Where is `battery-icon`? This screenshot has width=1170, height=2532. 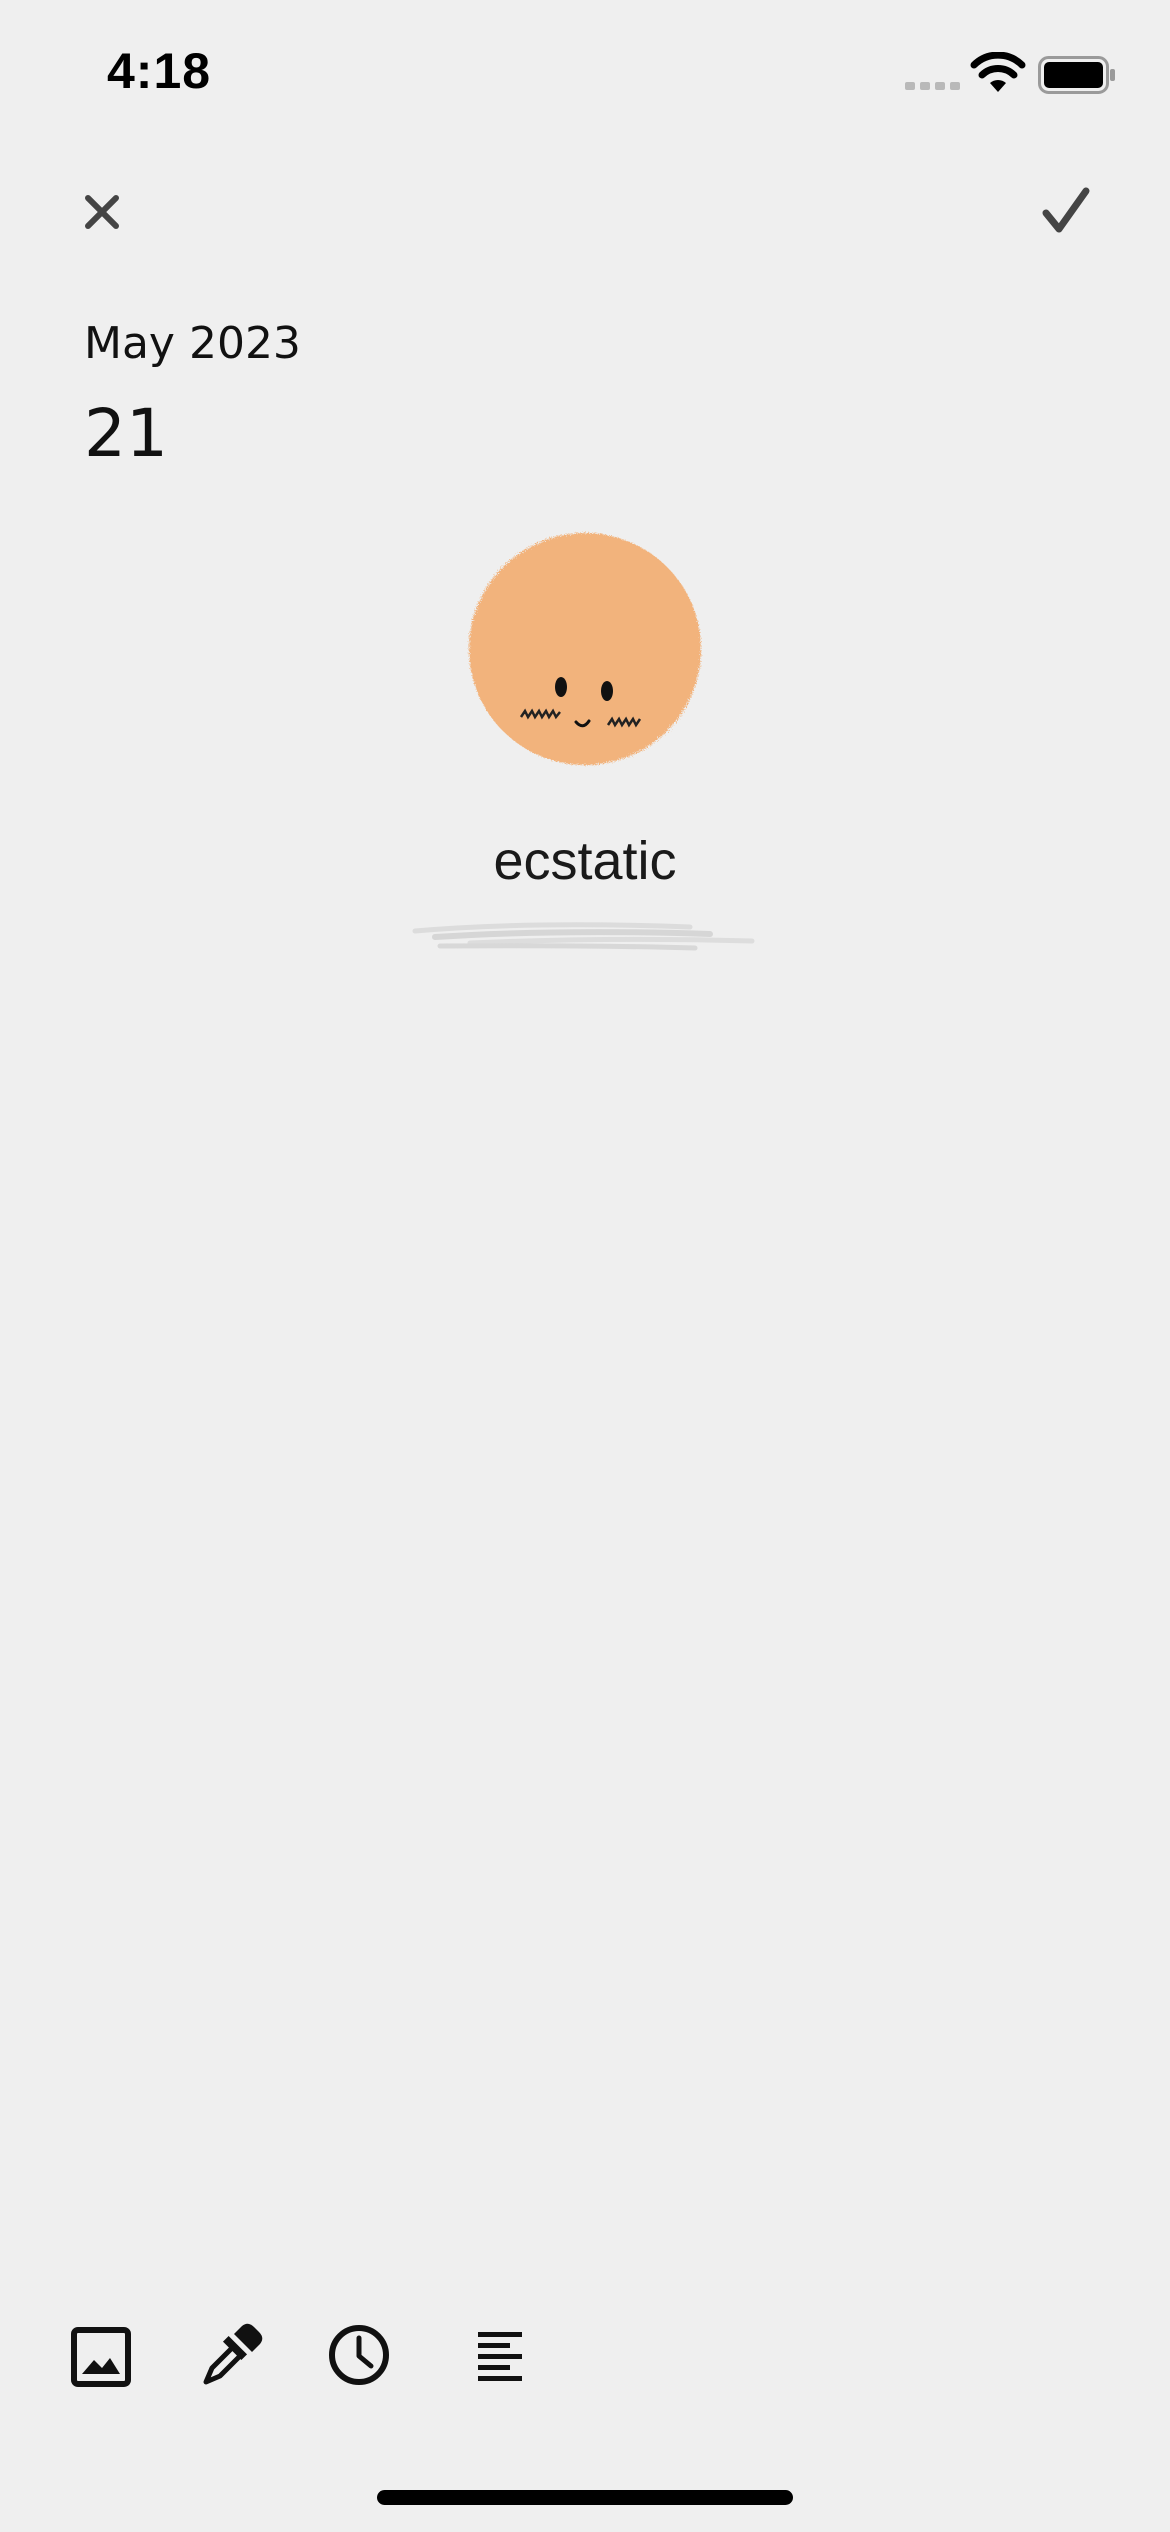 battery-icon is located at coordinates (1076, 75).